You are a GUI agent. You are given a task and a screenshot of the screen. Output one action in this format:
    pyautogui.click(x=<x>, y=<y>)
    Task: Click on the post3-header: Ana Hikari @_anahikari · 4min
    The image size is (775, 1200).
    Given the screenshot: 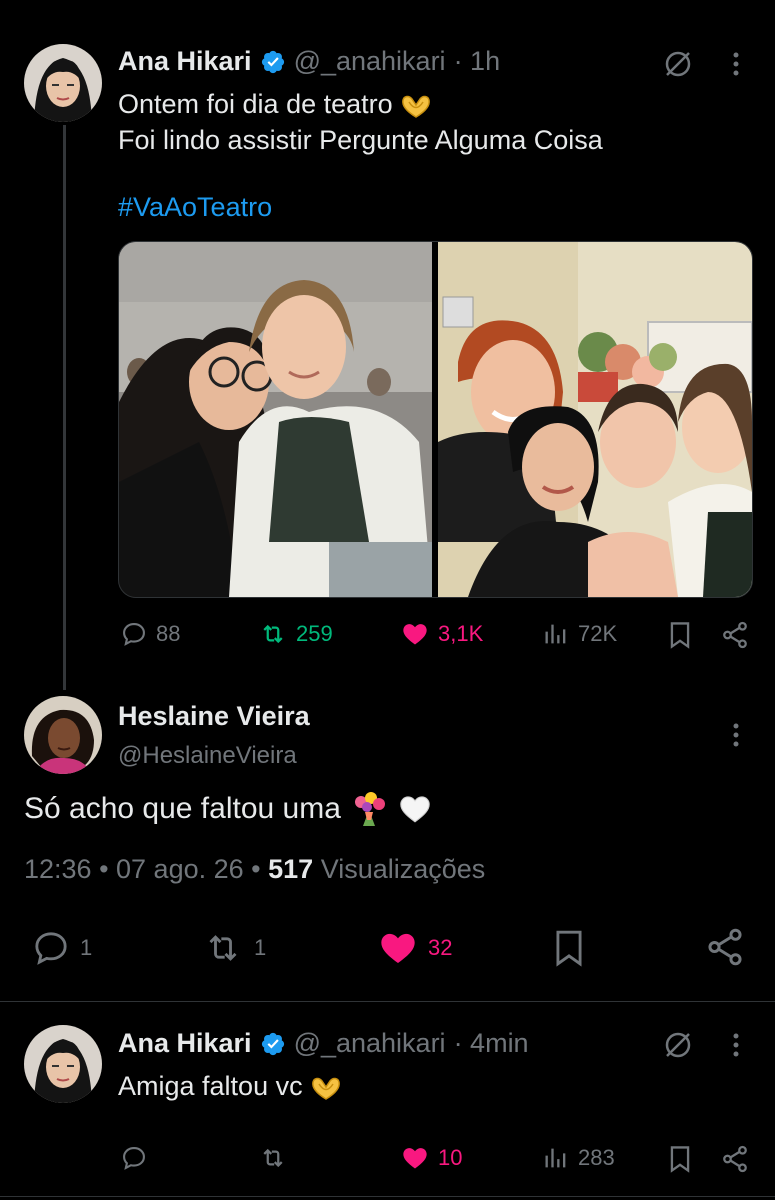 What is the action you would take?
    pyautogui.click(x=323, y=1043)
    